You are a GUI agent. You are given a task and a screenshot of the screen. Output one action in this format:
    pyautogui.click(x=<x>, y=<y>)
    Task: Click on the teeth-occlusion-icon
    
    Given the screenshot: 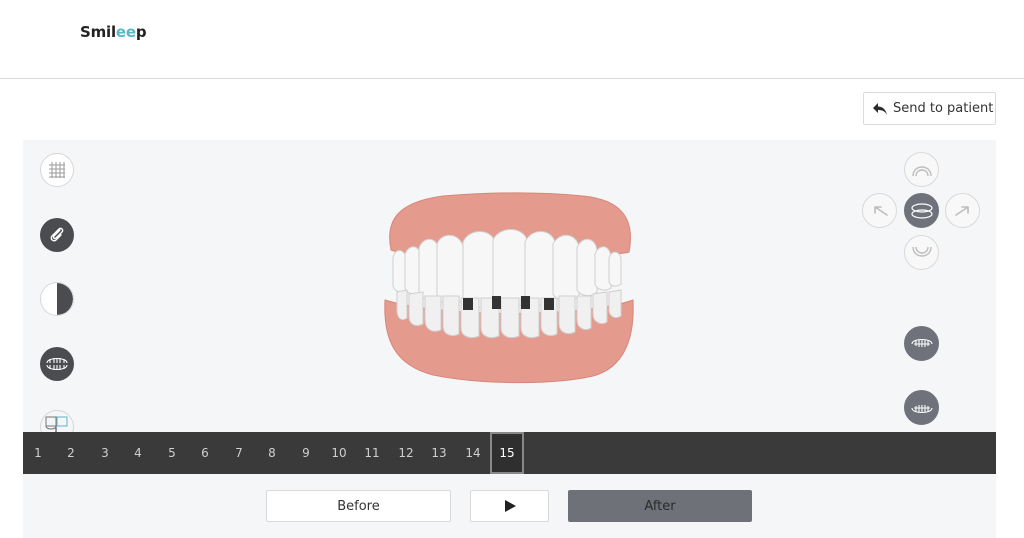 What is the action you would take?
    pyautogui.click(x=57, y=364)
    